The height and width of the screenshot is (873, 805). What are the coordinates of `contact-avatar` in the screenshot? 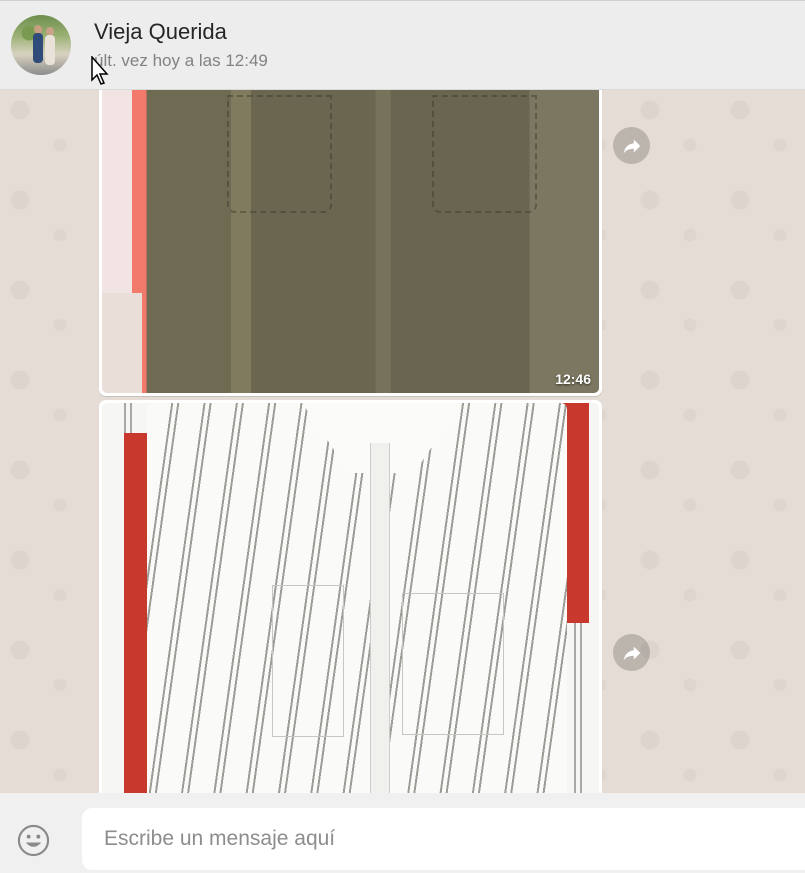 It's located at (41, 45).